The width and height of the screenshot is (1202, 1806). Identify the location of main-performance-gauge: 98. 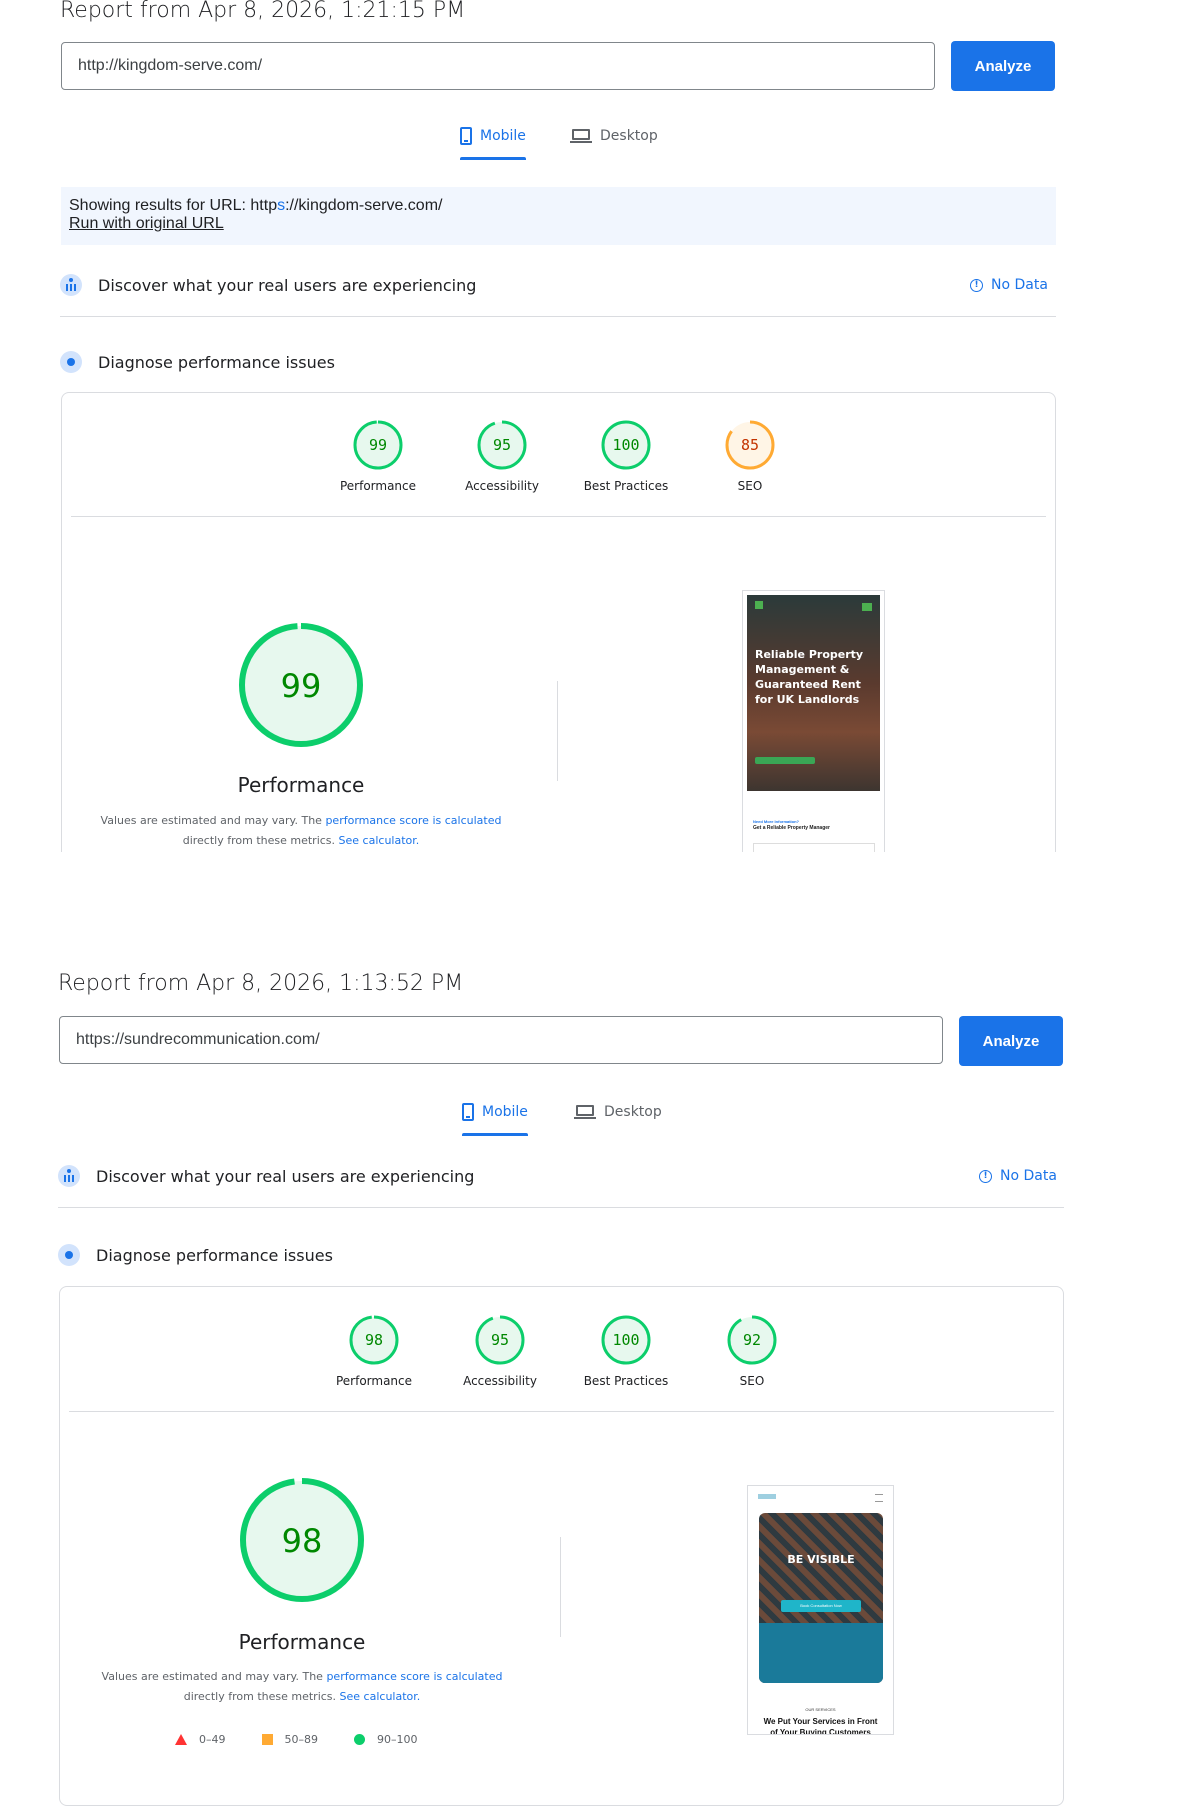
(302, 1540).